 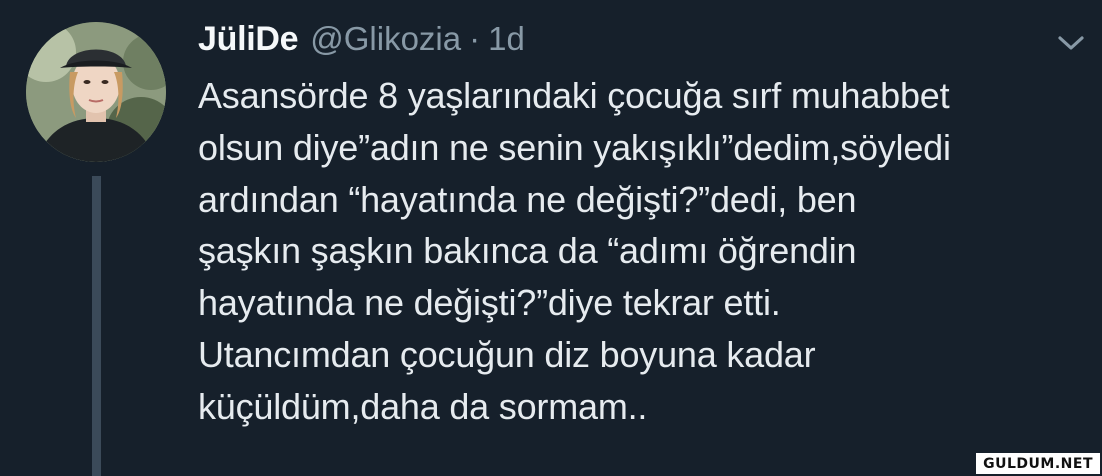 I want to click on tweet-text-line: hayatında ne değişti?”diye tekrar etti., so click(x=489, y=303).